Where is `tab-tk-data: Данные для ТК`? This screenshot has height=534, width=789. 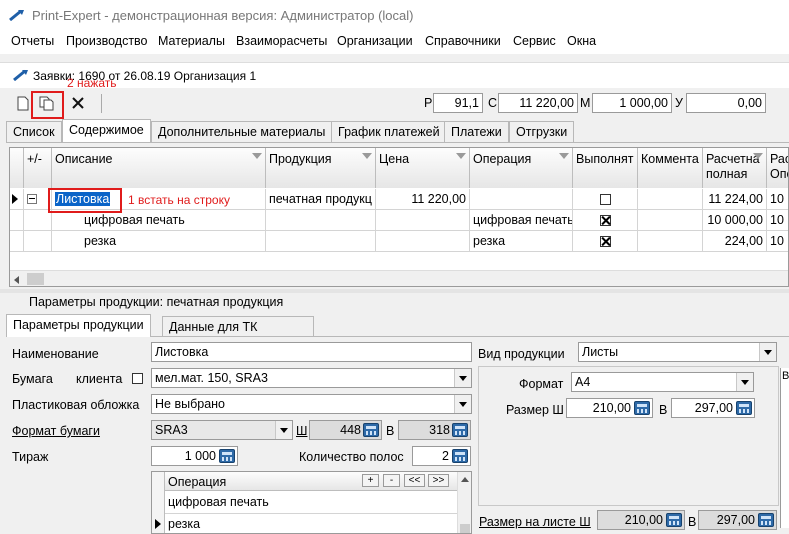
tab-tk-data: Данные для ТК is located at coordinates (238, 326).